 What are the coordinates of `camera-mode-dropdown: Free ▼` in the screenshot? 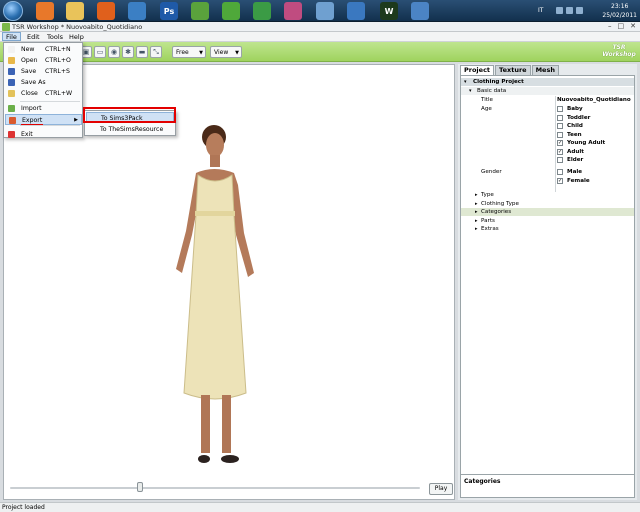 It's located at (189, 52).